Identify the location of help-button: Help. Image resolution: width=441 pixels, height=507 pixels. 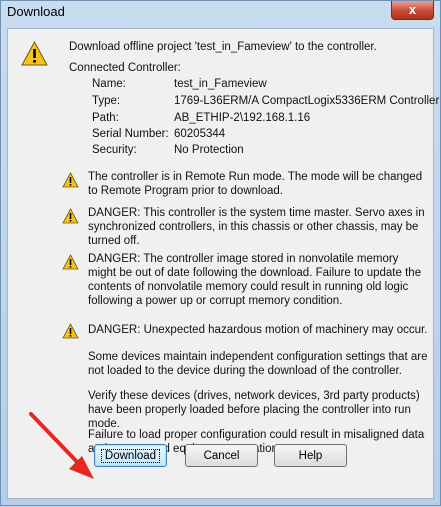
(310, 455).